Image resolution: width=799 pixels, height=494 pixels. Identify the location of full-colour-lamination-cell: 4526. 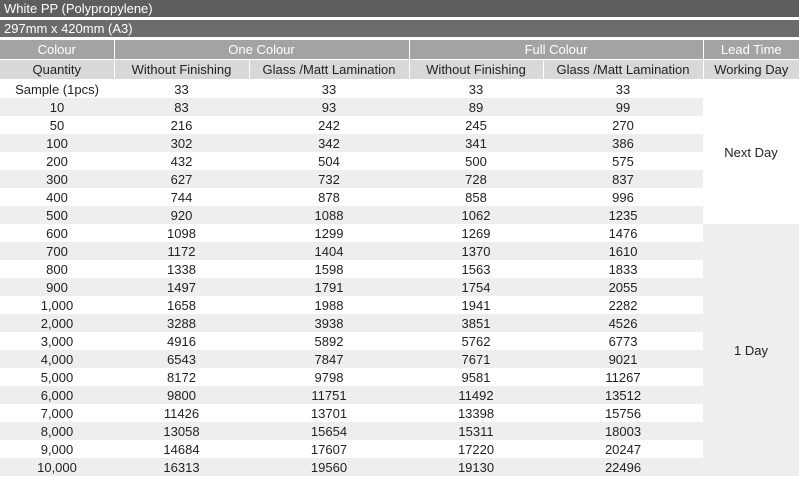
(623, 323).